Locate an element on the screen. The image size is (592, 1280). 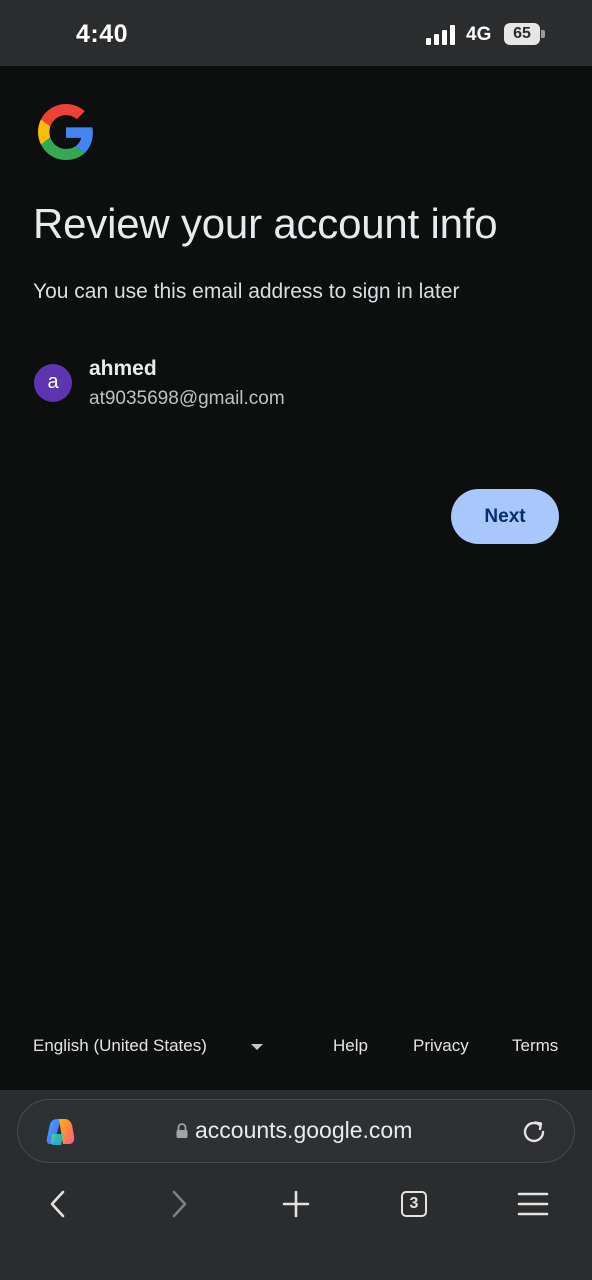
tabs-button: 3 is located at coordinates (414, 1204).